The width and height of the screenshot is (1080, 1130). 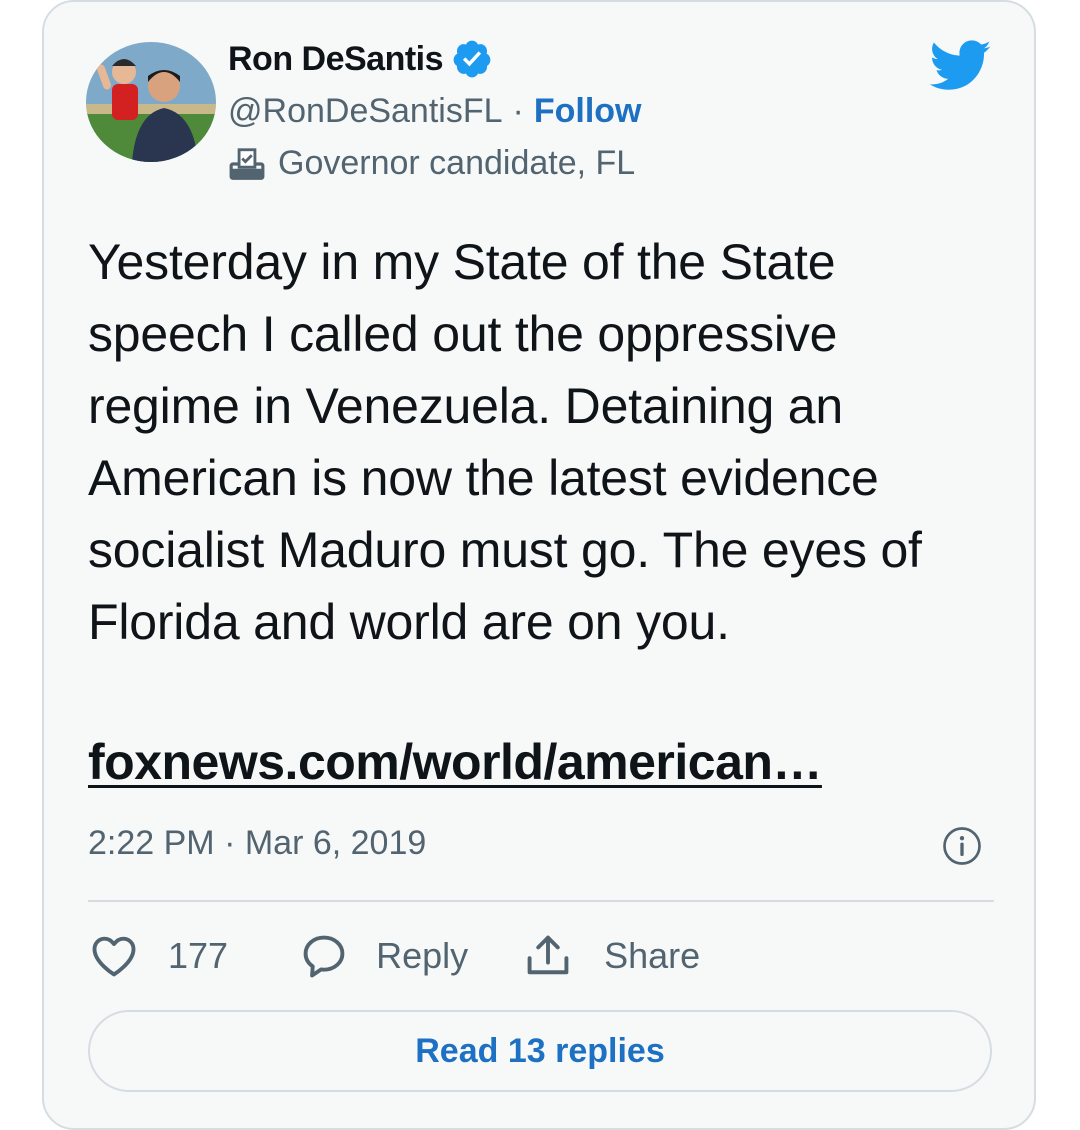 I want to click on follow-button: Follow, so click(x=588, y=111).